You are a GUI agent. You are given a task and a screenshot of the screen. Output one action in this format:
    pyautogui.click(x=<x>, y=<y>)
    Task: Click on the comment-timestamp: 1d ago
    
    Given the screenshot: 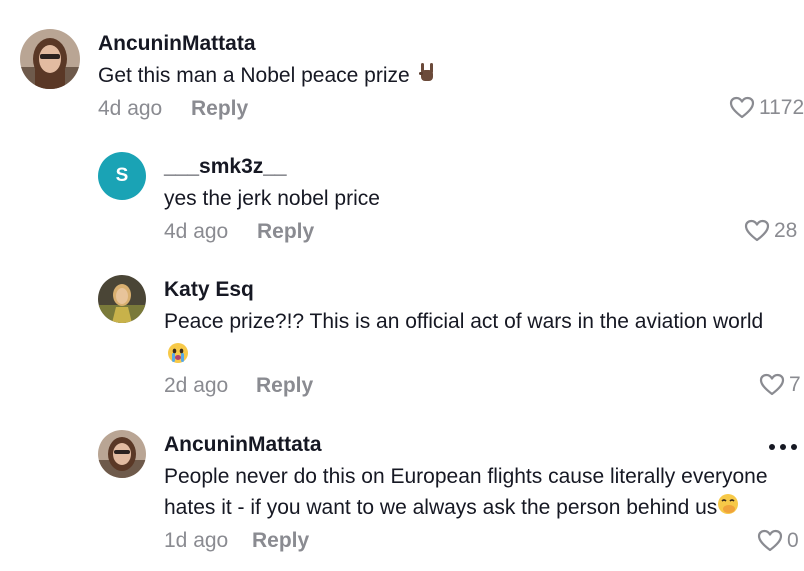 What is the action you would take?
    pyautogui.click(x=196, y=540)
    